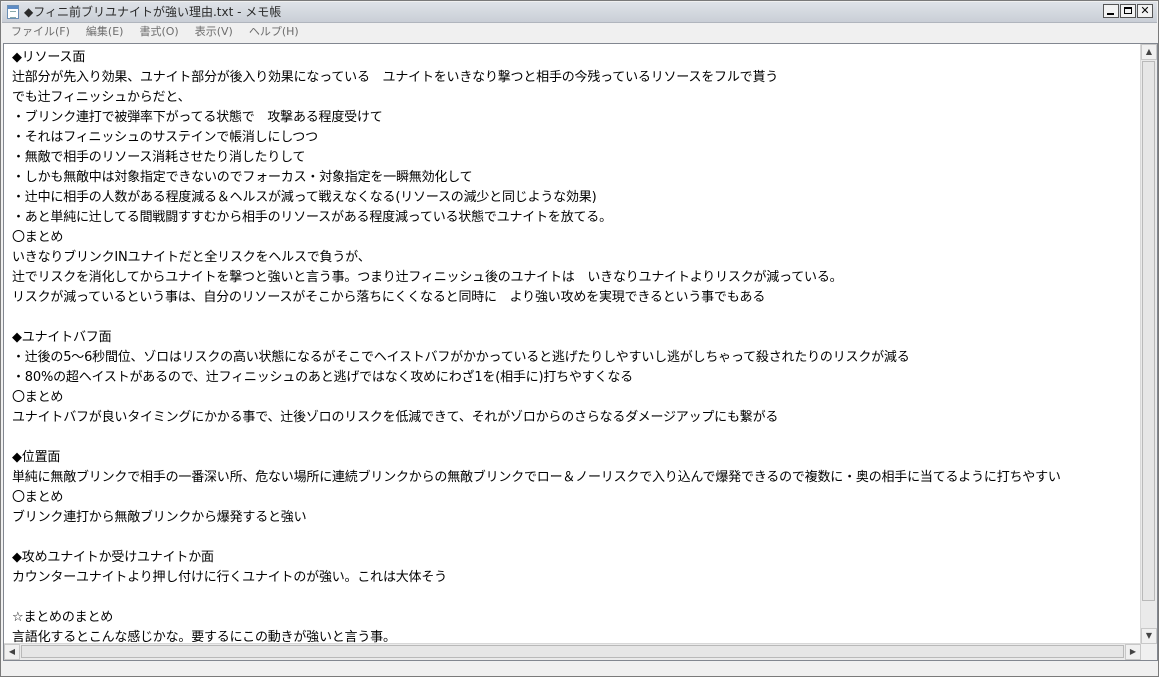  Describe the element at coordinates (101, 97) in the screenshot. I see `text-line: でも辻フィニッシュからだと、` at that location.